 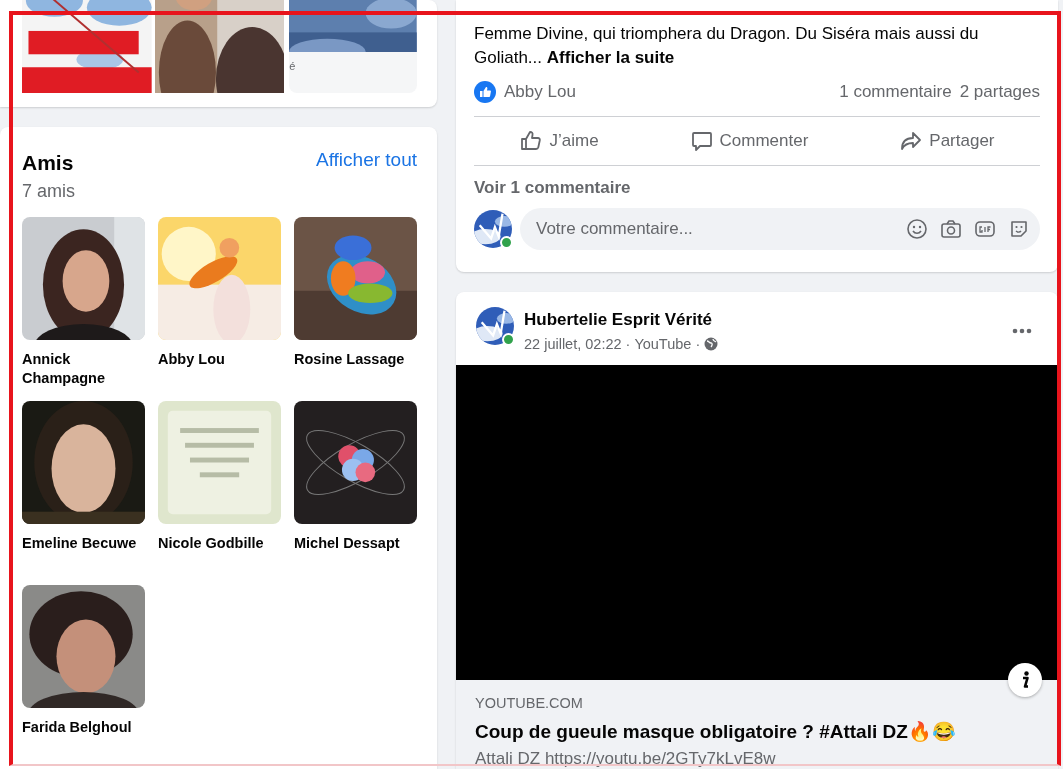 I want to click on friend-name: Nicole Godbille, so click(x=219, y=543).